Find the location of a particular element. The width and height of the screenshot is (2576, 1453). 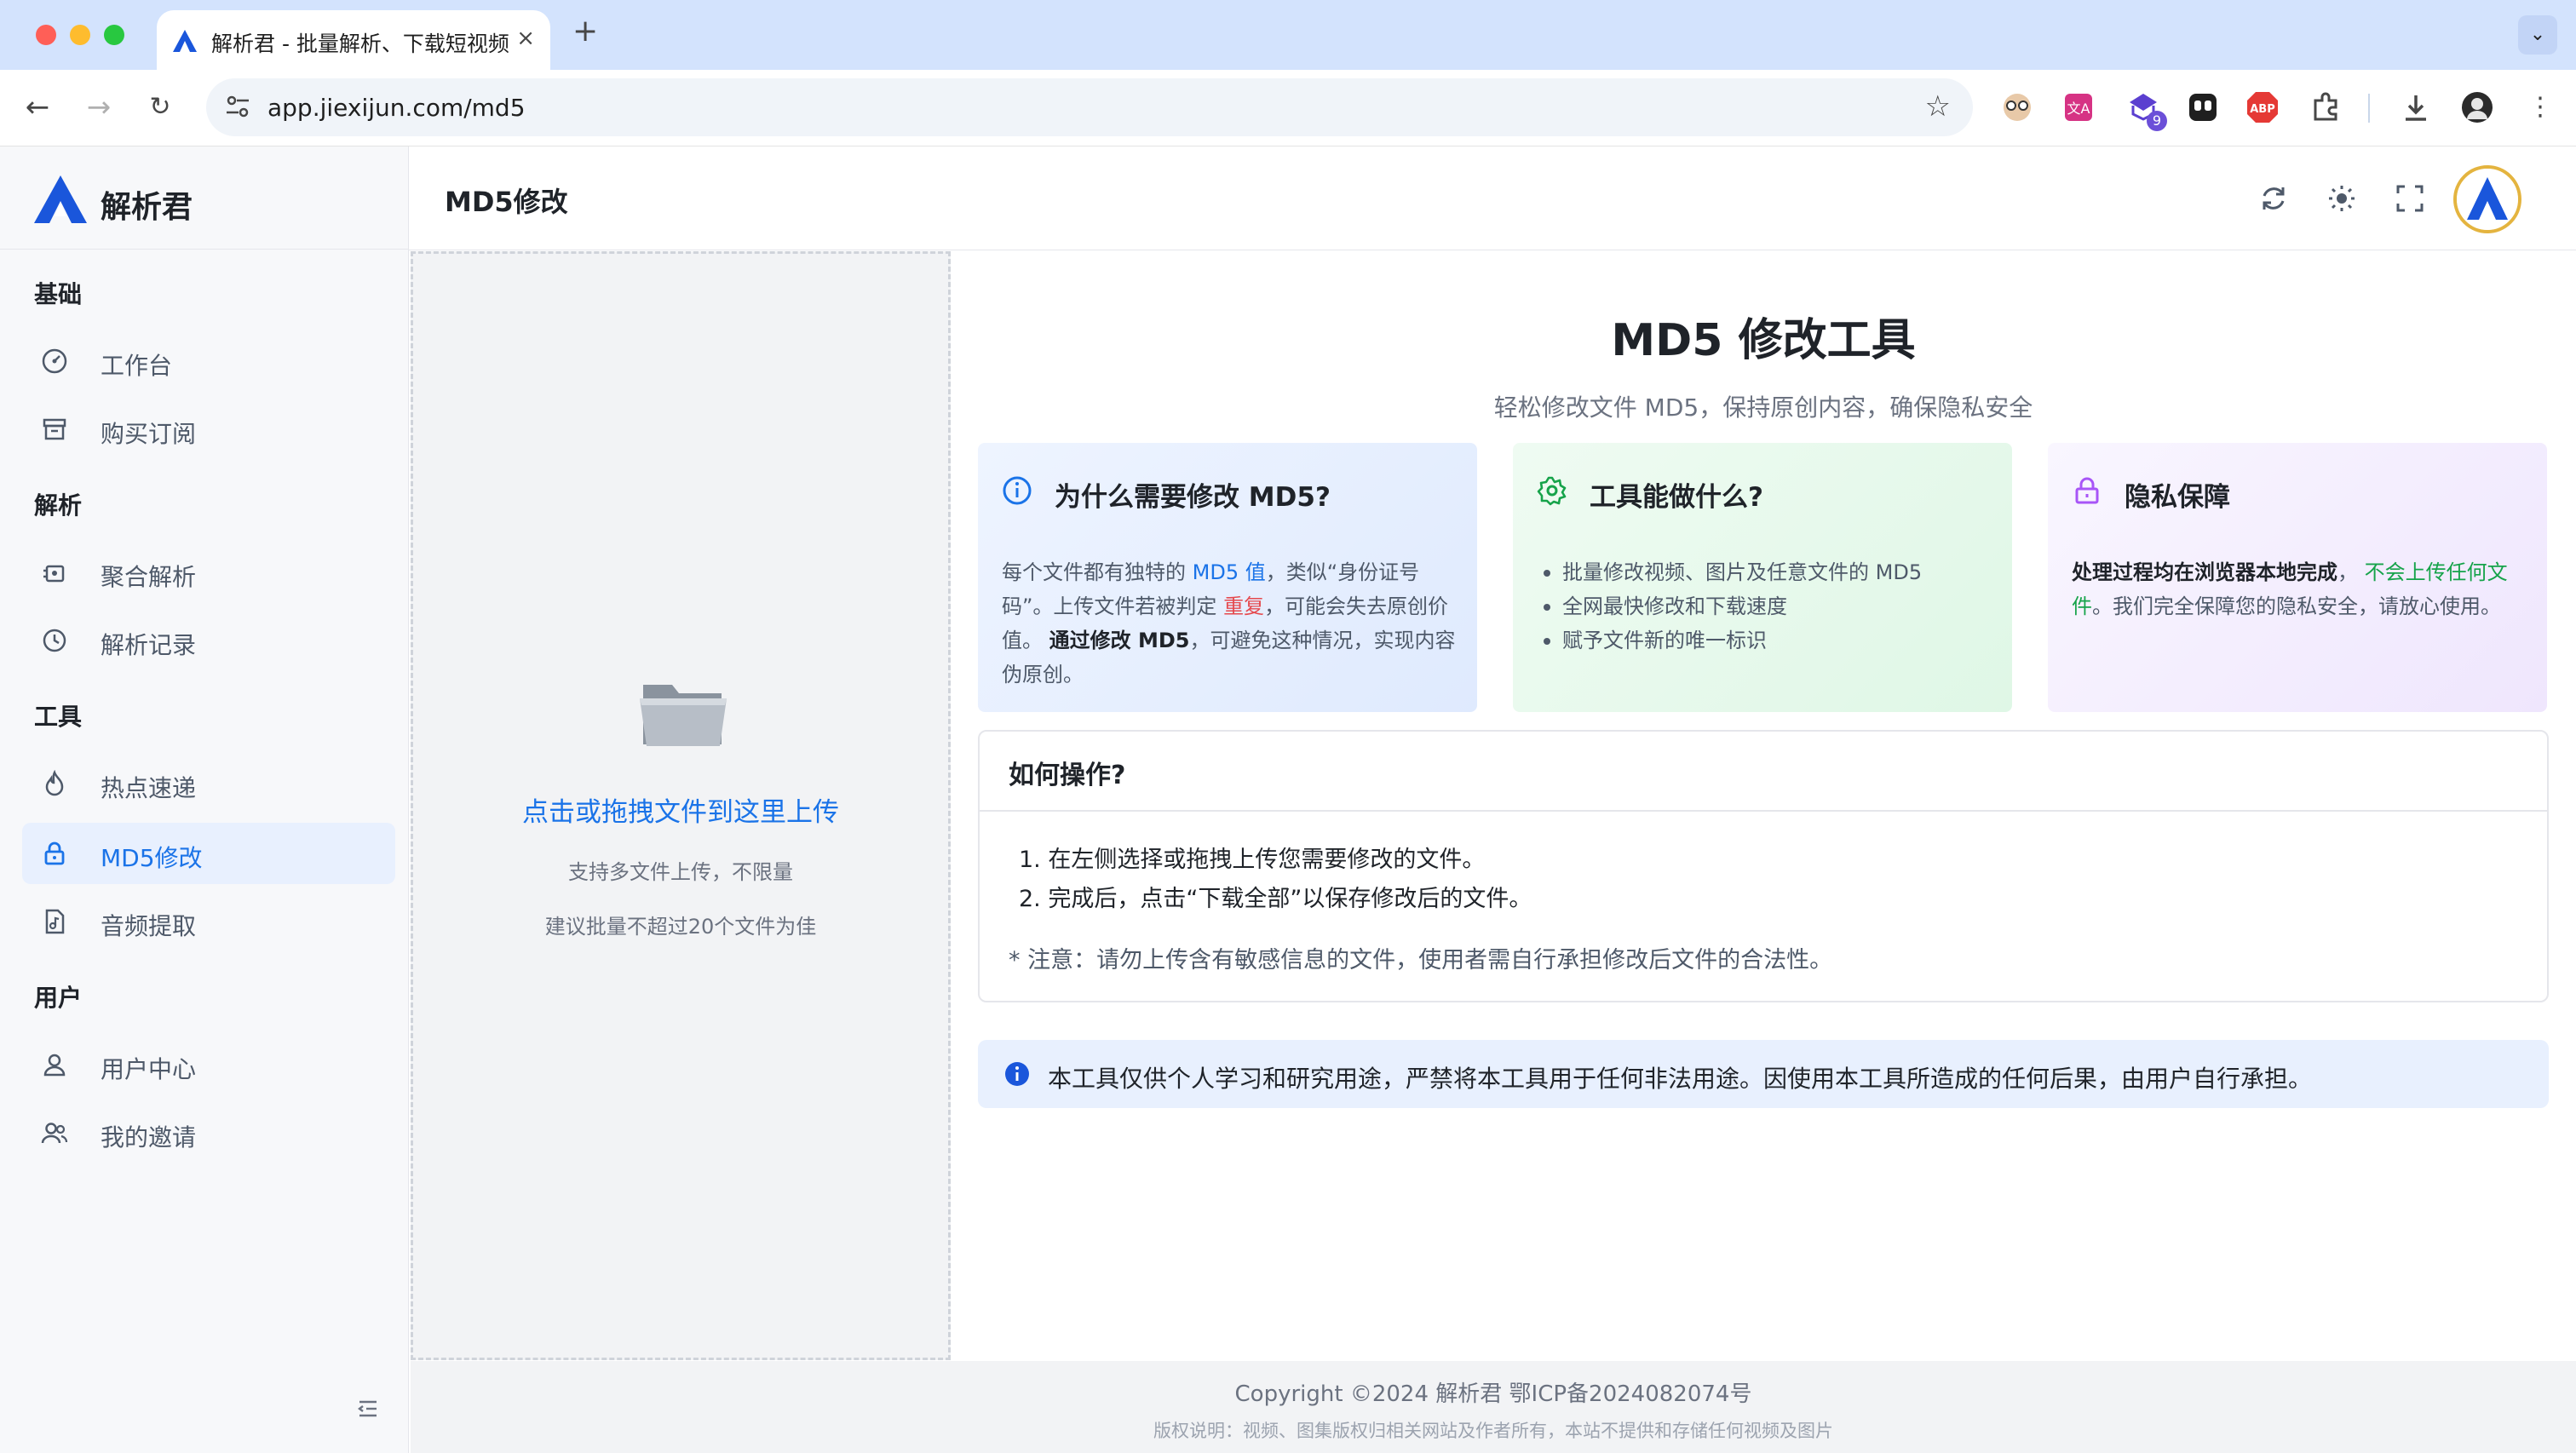

downloads-icon is located at coordinates (2416, 107).